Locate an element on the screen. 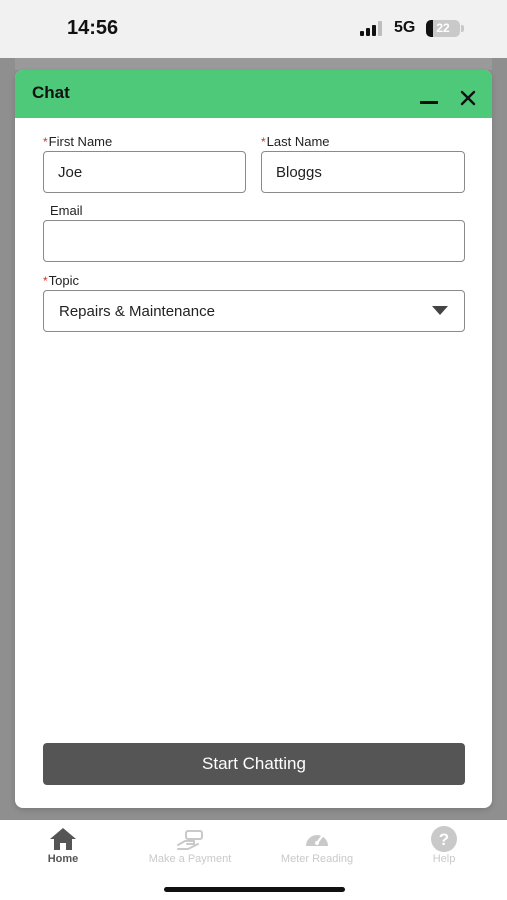 This screenshot has height=900, width=507. nav-item-meter-reading: Meter Reading is located at coordinates (317, 850).